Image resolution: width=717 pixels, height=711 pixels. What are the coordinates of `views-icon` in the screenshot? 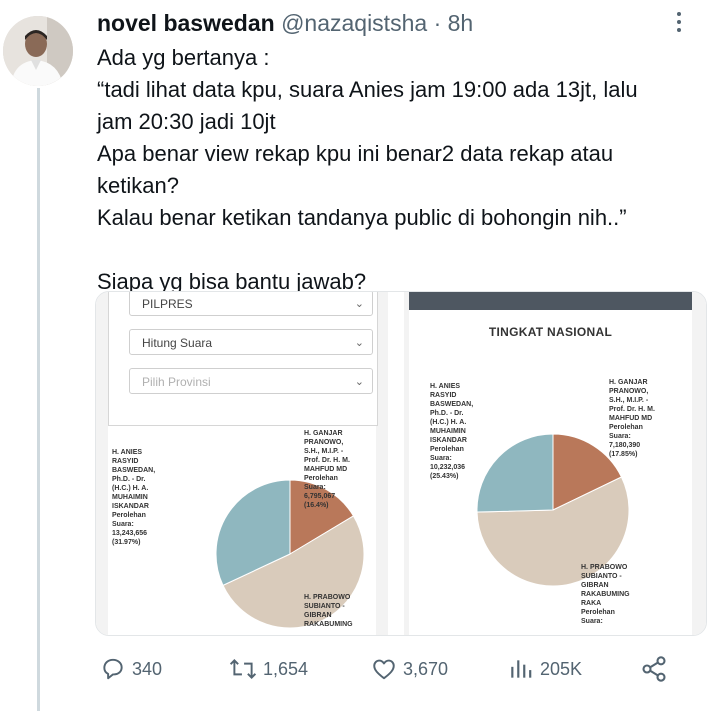 It's located at (521, 669).